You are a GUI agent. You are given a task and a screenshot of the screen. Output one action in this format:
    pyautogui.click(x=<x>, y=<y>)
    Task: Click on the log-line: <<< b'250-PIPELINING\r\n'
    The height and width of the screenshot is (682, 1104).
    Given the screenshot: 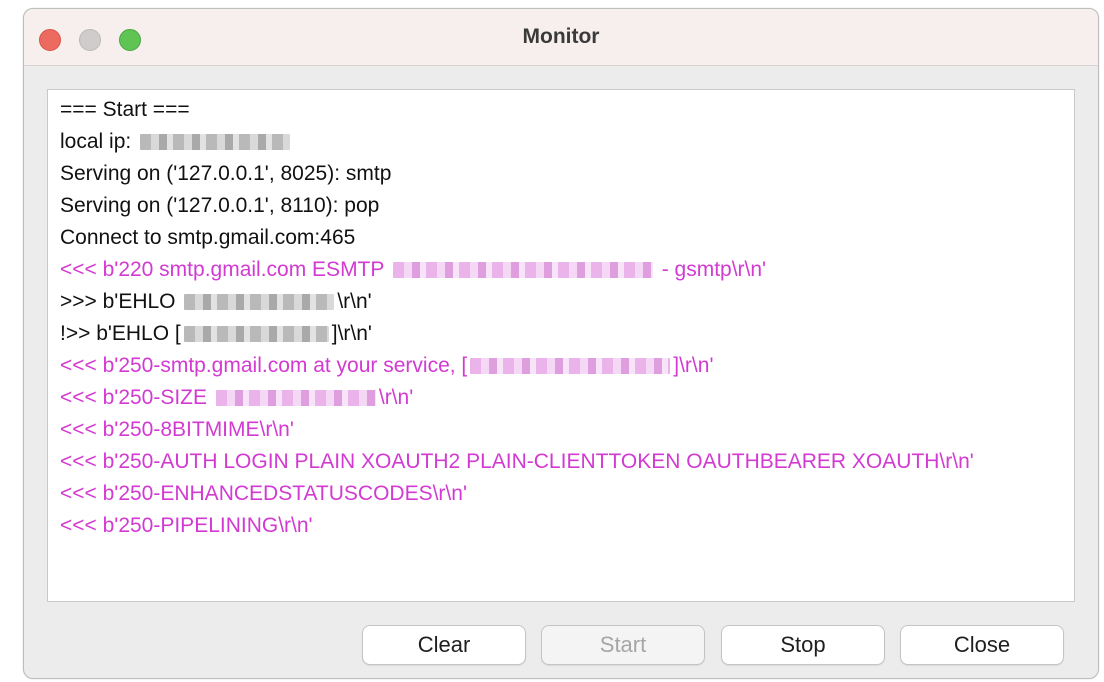 What is the action you would take?
    pyautogui.click(x=562, y=526)
    